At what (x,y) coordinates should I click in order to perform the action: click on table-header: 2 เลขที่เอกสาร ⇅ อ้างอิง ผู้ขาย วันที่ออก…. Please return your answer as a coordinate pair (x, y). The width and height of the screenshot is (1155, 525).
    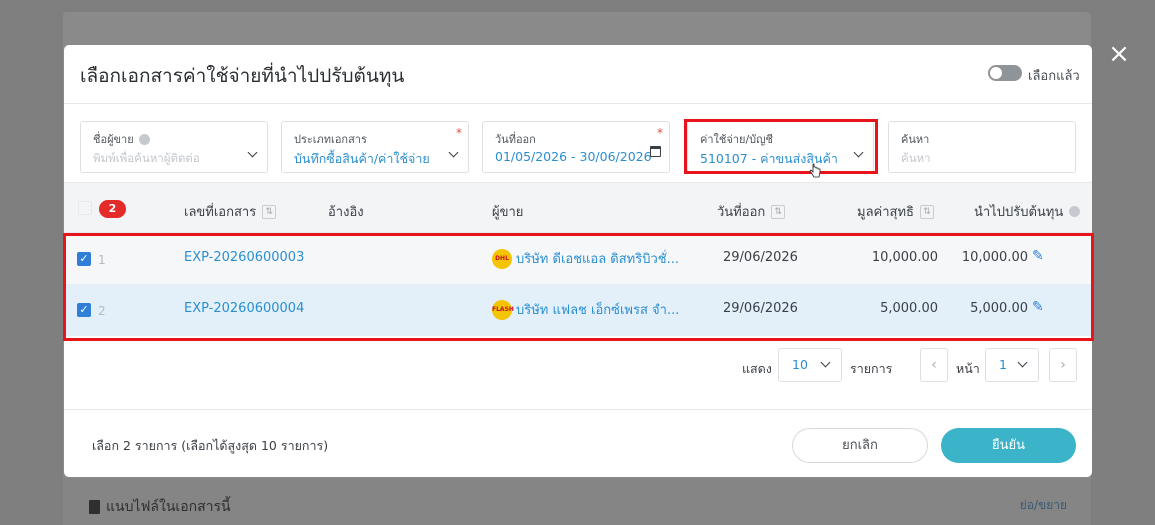
    Looking at the image, I should click on (578, 207).